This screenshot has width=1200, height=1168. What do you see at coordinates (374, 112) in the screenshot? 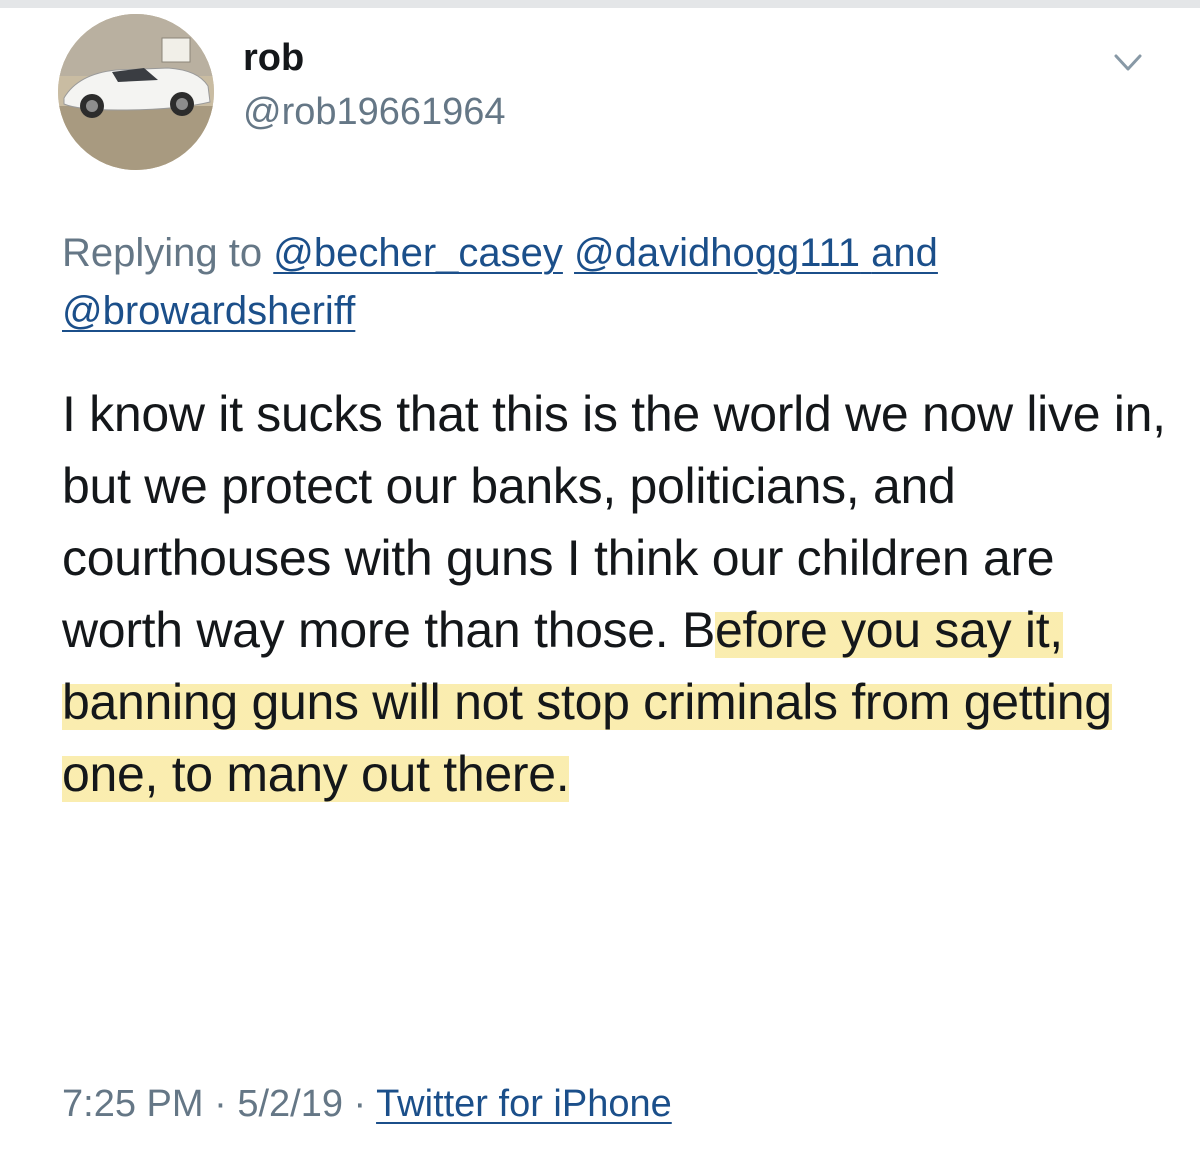
I see `author-handle: @rob19661964` at bounding box center [374, 112].